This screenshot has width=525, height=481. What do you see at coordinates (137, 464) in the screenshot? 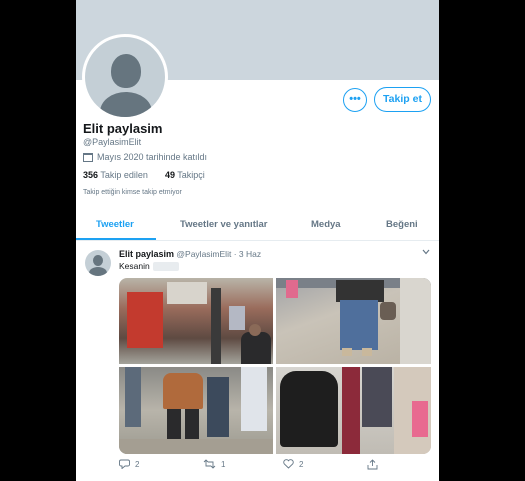
I see `reply-count: 2` at bounding box center [137, 464].